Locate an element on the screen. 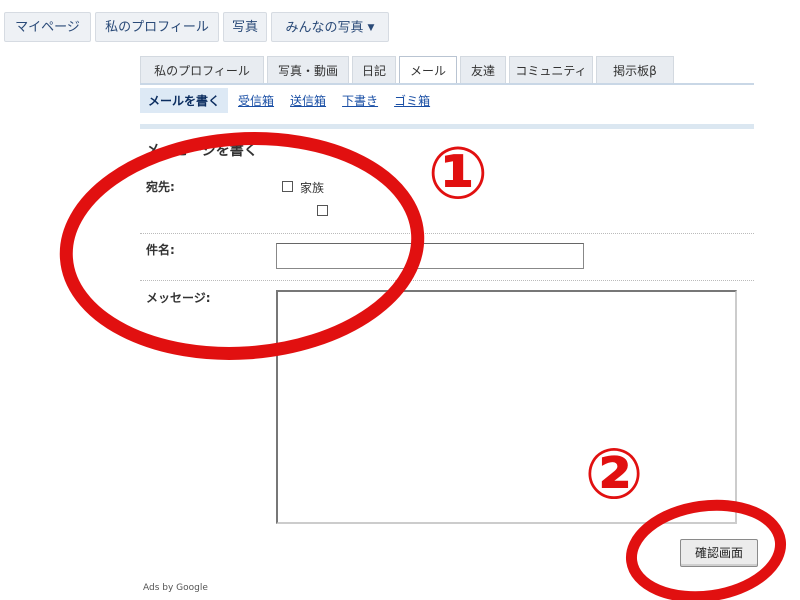 The width and height of the screenshot is (800, 600). recipient-family-checkbox is located at coordinates (287, 186).